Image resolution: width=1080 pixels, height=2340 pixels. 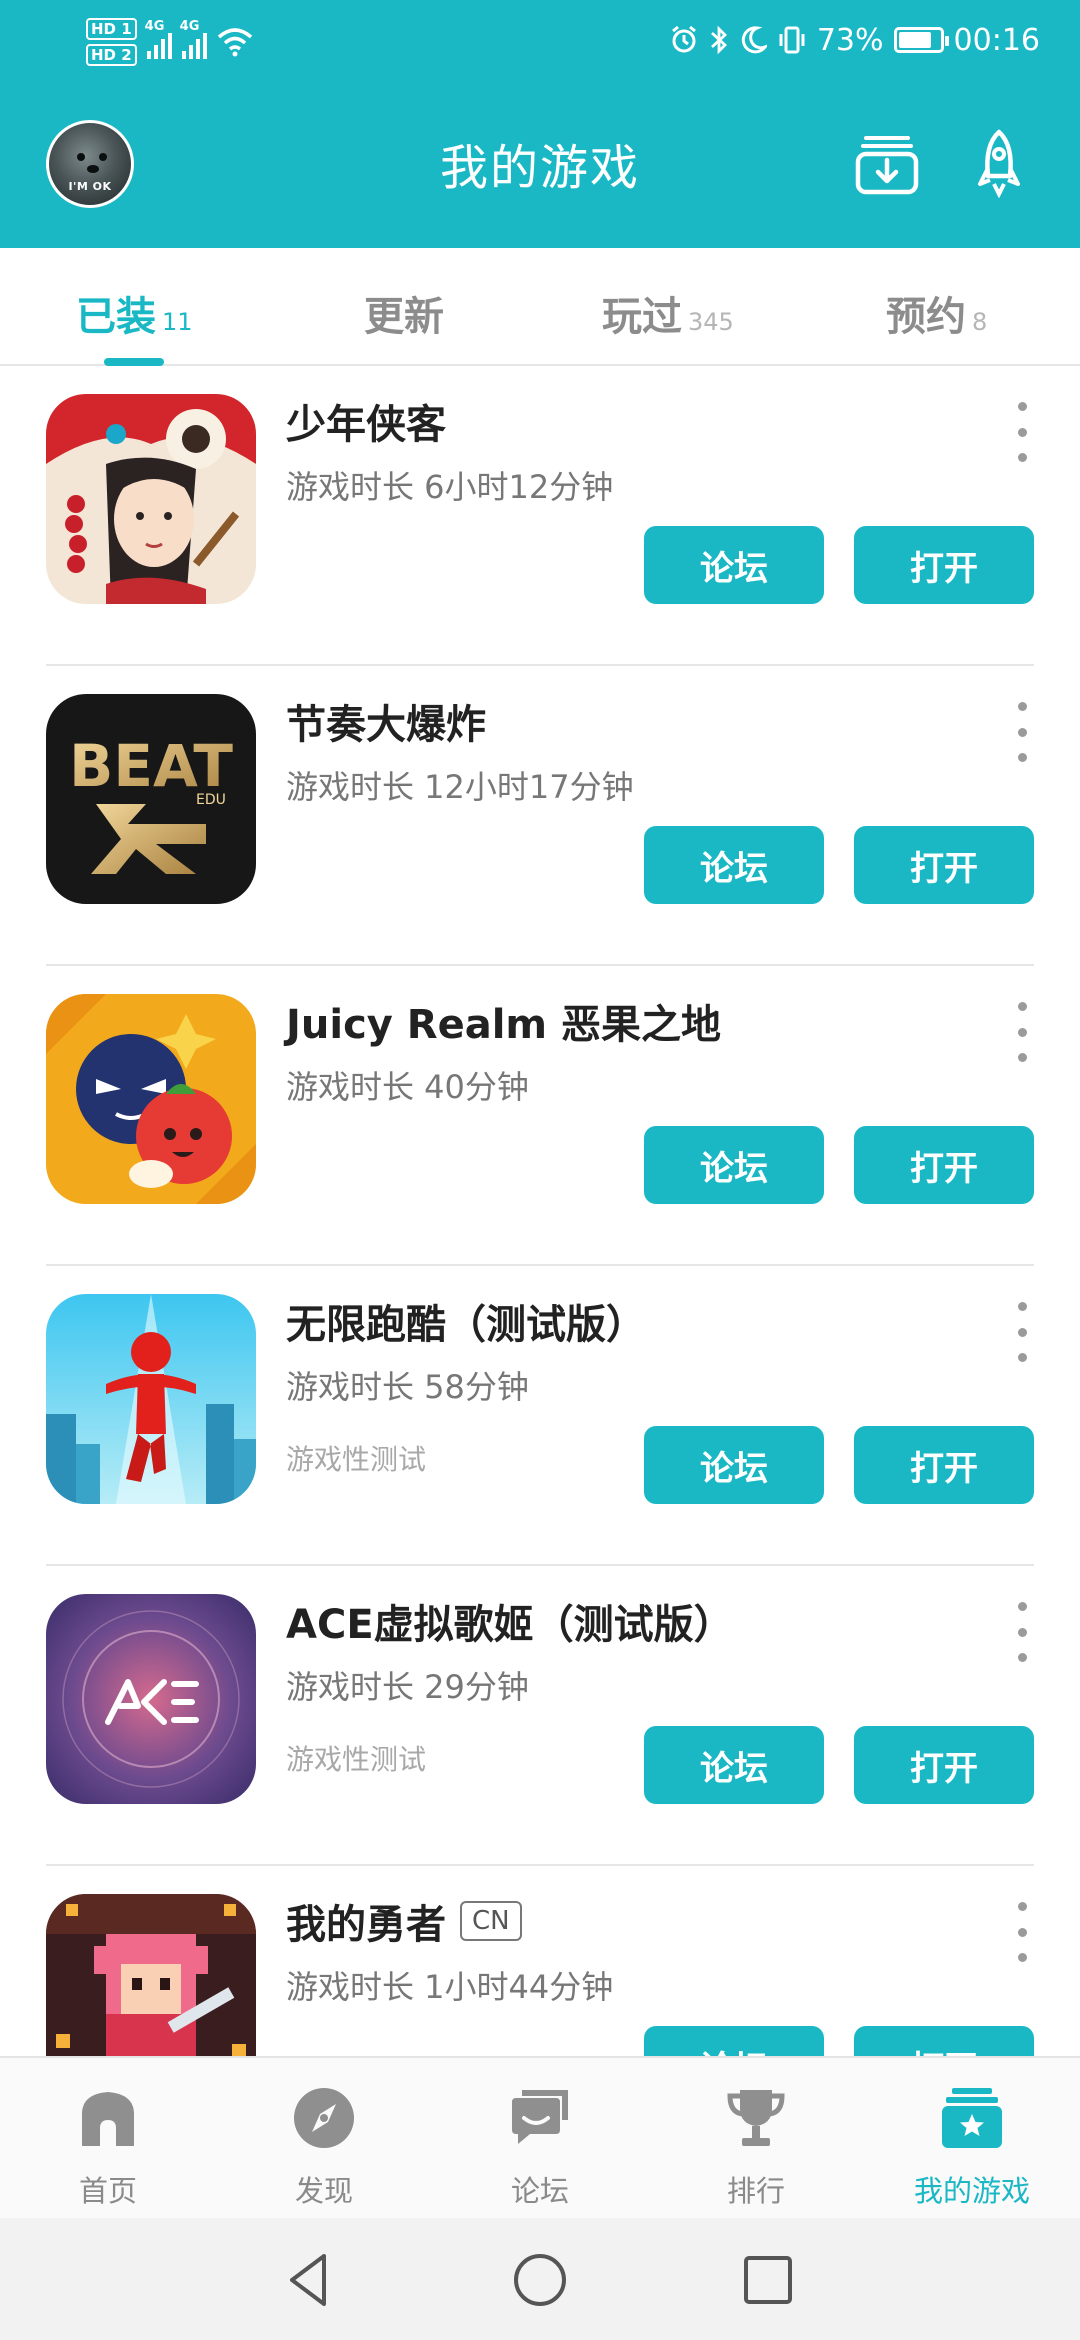 I want to click on tab-active-indicator, so click(x=134, y=362).